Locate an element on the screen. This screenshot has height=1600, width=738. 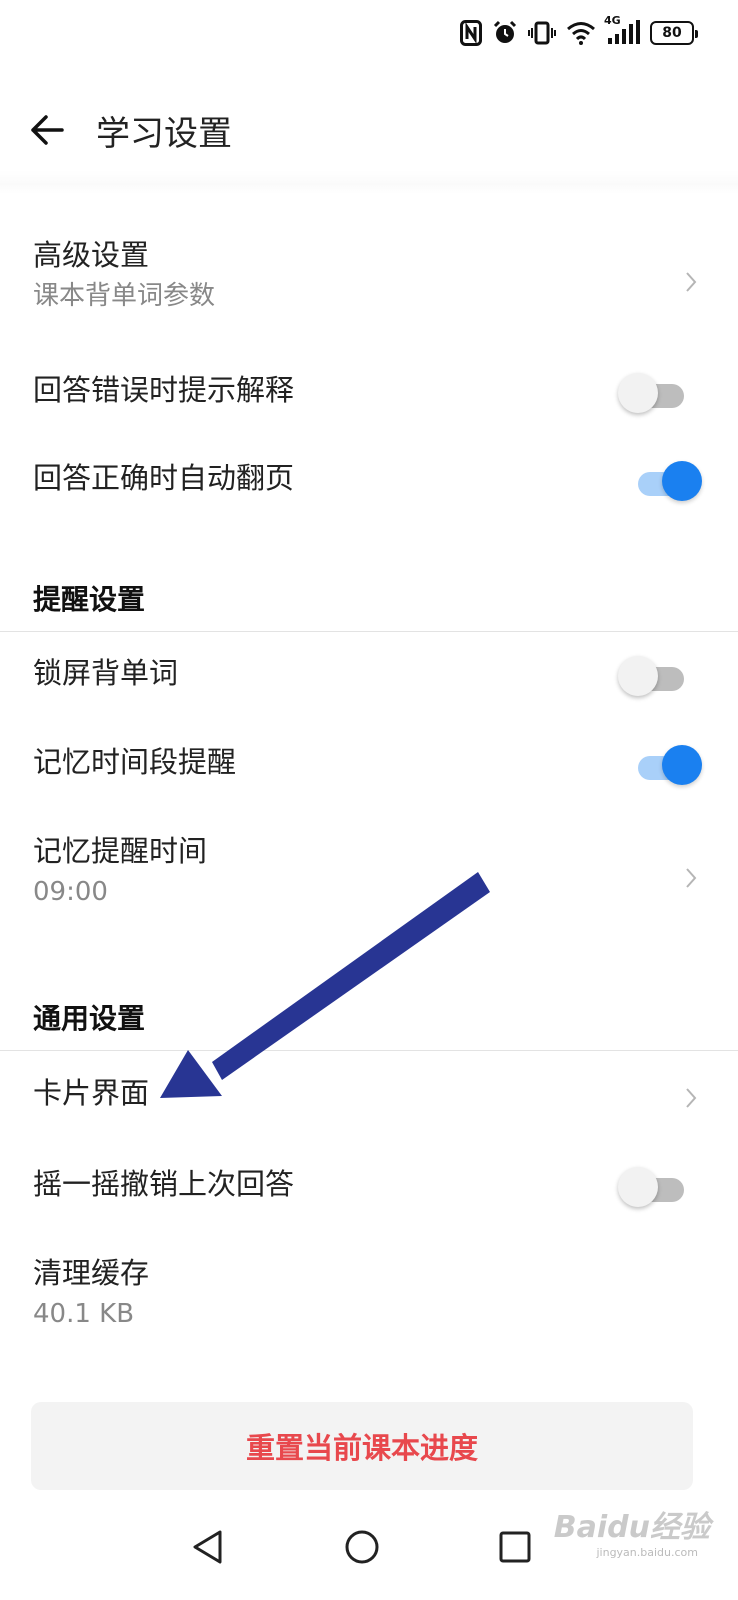
battery-level: 80 is located at coordinates (672, 33).